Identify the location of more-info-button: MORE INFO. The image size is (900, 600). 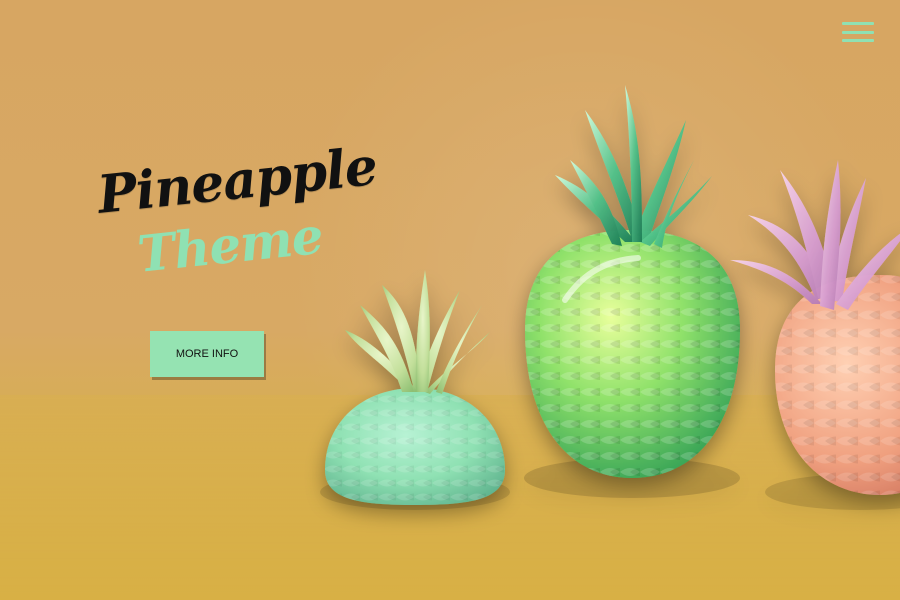
(207, 354).